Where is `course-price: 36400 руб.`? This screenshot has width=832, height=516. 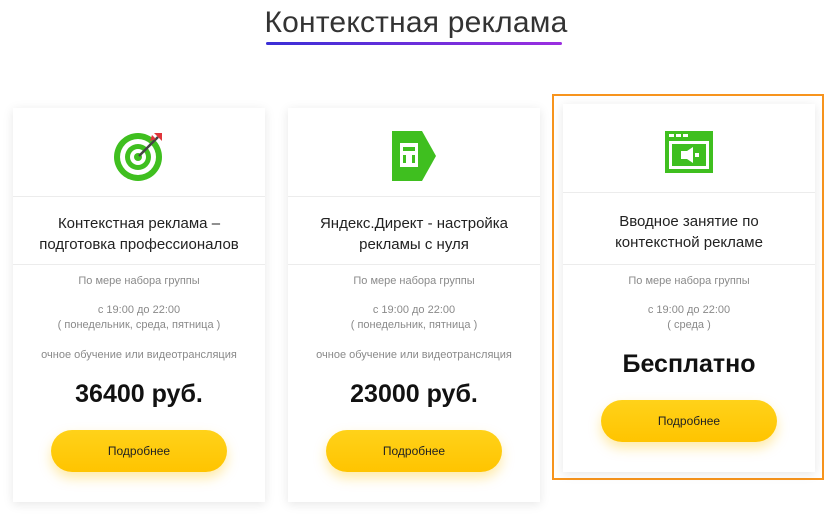
course-price: 36400 руб. is located at coordinates (139, 394).